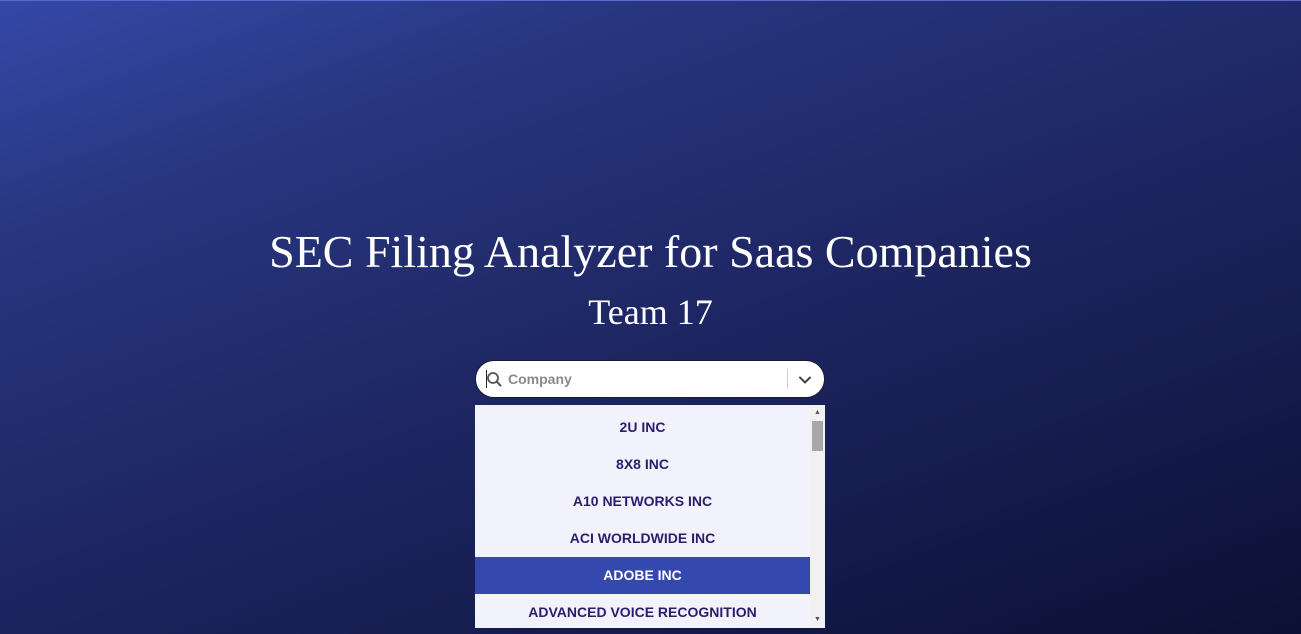  What do you see at coordinates (486, 379) in the screenshot?
I see `text-cursor` at bounding box center [486, 379].